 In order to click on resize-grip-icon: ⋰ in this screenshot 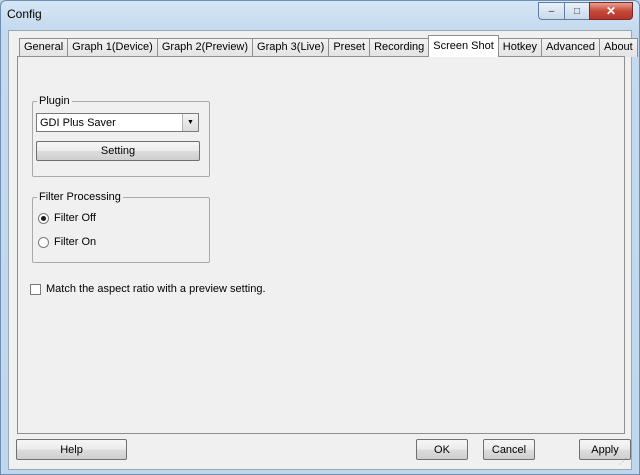, I will do `click(624, 462)`.